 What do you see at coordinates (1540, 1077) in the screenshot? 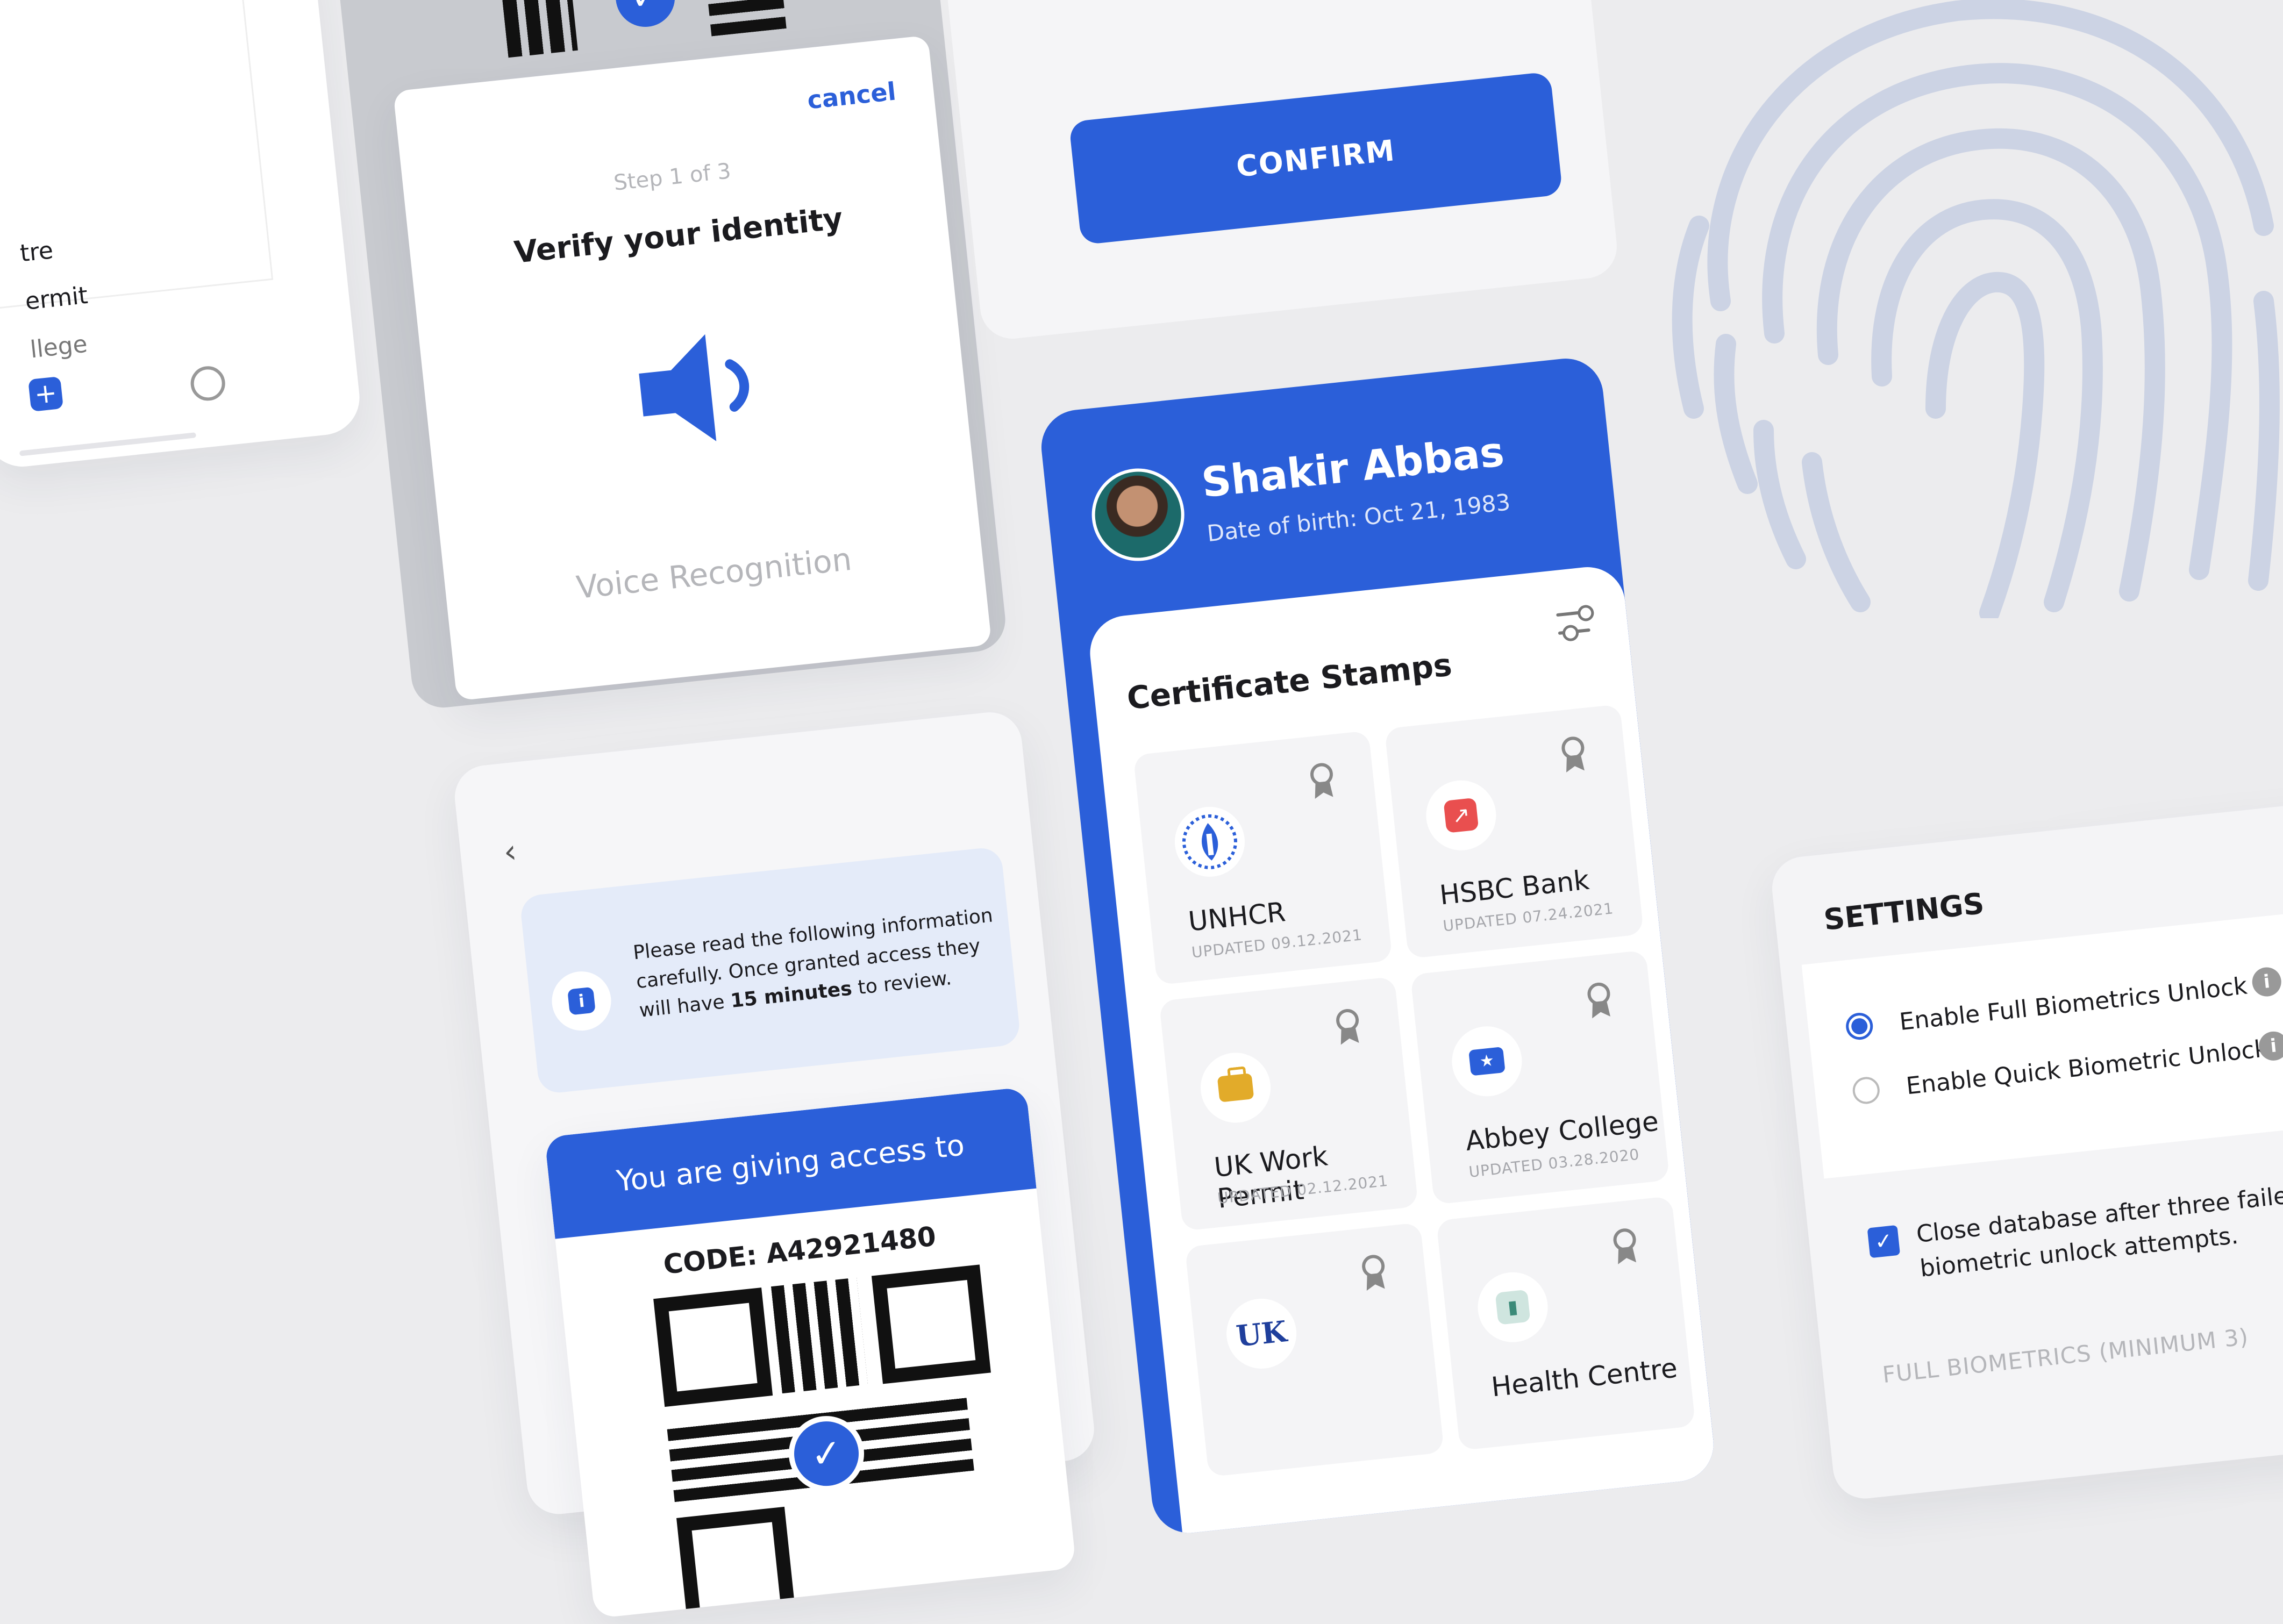
I see `stamp-card: ★ Abbey College UPDATED 03.28.2020` at bounding box center [1540, 1077].